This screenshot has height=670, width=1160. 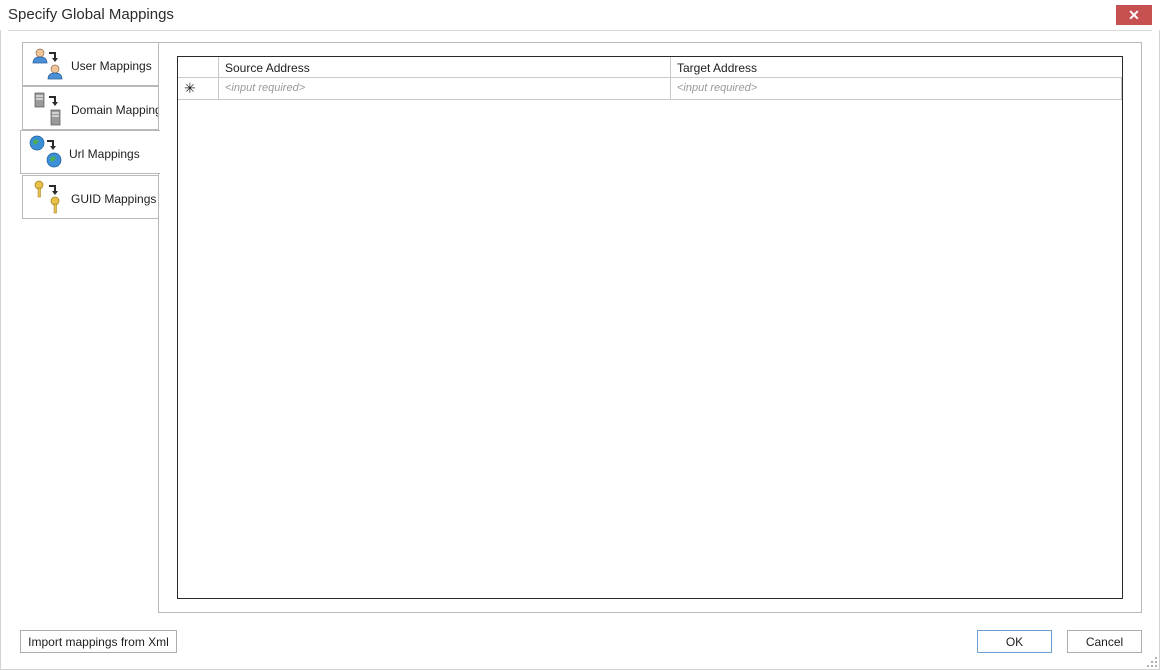 What do you see at coordinates (580, 30) in the screenshot?
I see `title-separator` at bounding box center [580, 30].